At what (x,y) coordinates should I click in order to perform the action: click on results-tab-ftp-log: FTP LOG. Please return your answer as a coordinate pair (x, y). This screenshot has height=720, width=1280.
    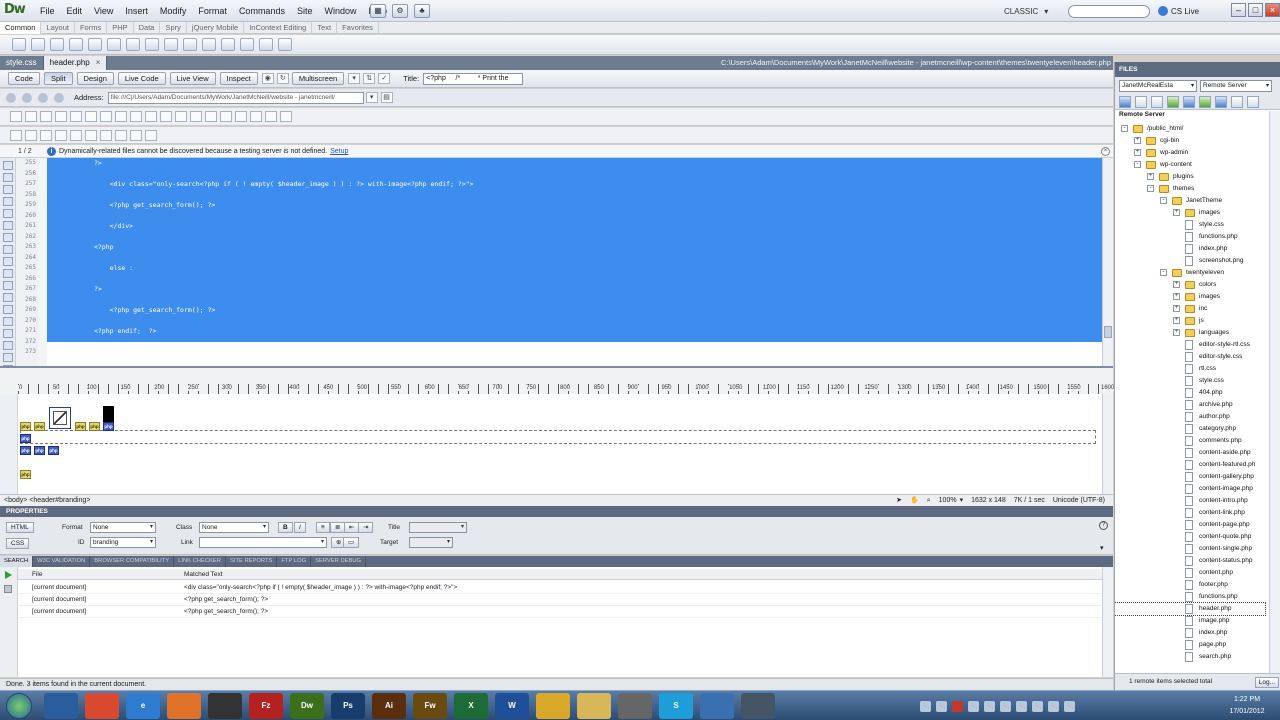
    Looking at the image, I should click on (294, 561).